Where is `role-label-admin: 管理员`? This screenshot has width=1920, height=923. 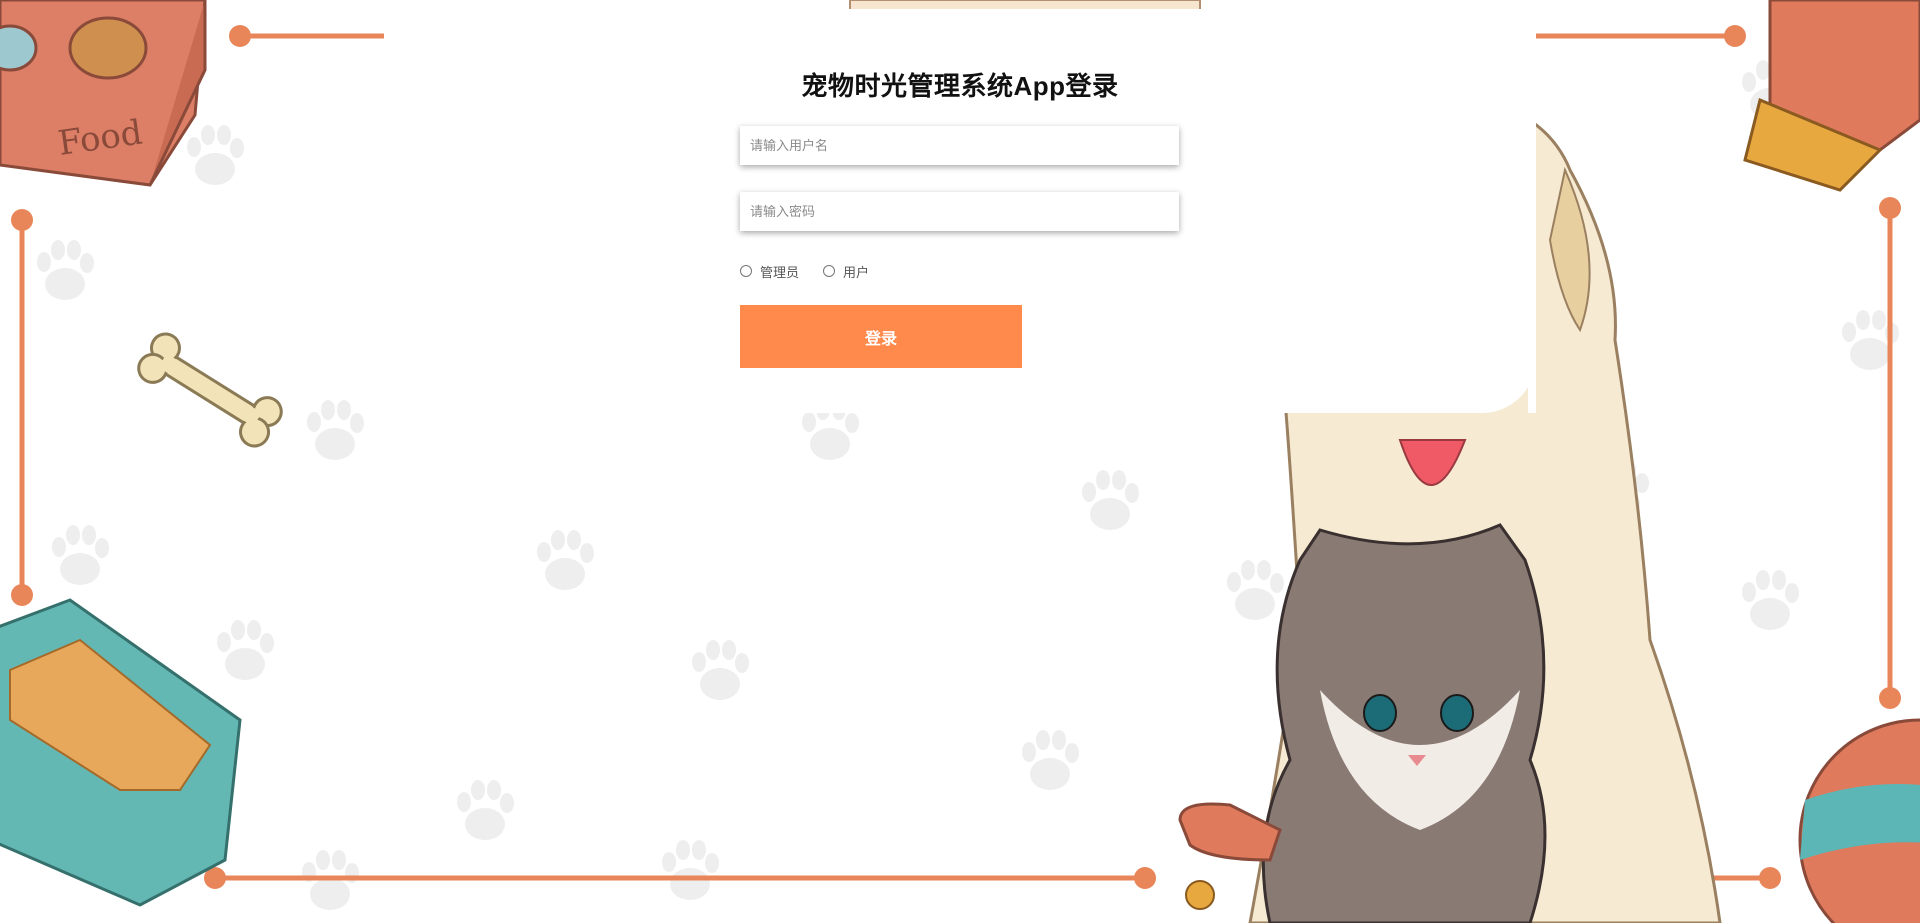
role-label-admin: 管理员 is located at coordinates (780, 272).